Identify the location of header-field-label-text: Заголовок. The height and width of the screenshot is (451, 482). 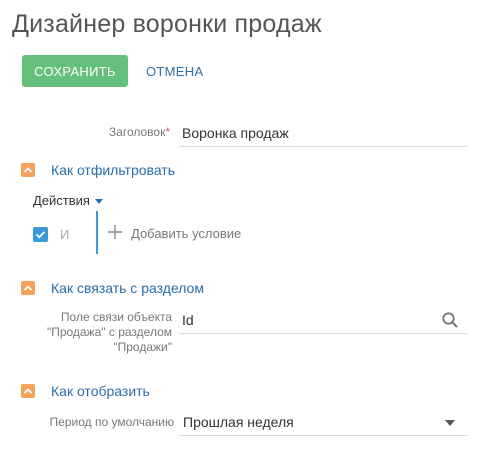
(137, 132).